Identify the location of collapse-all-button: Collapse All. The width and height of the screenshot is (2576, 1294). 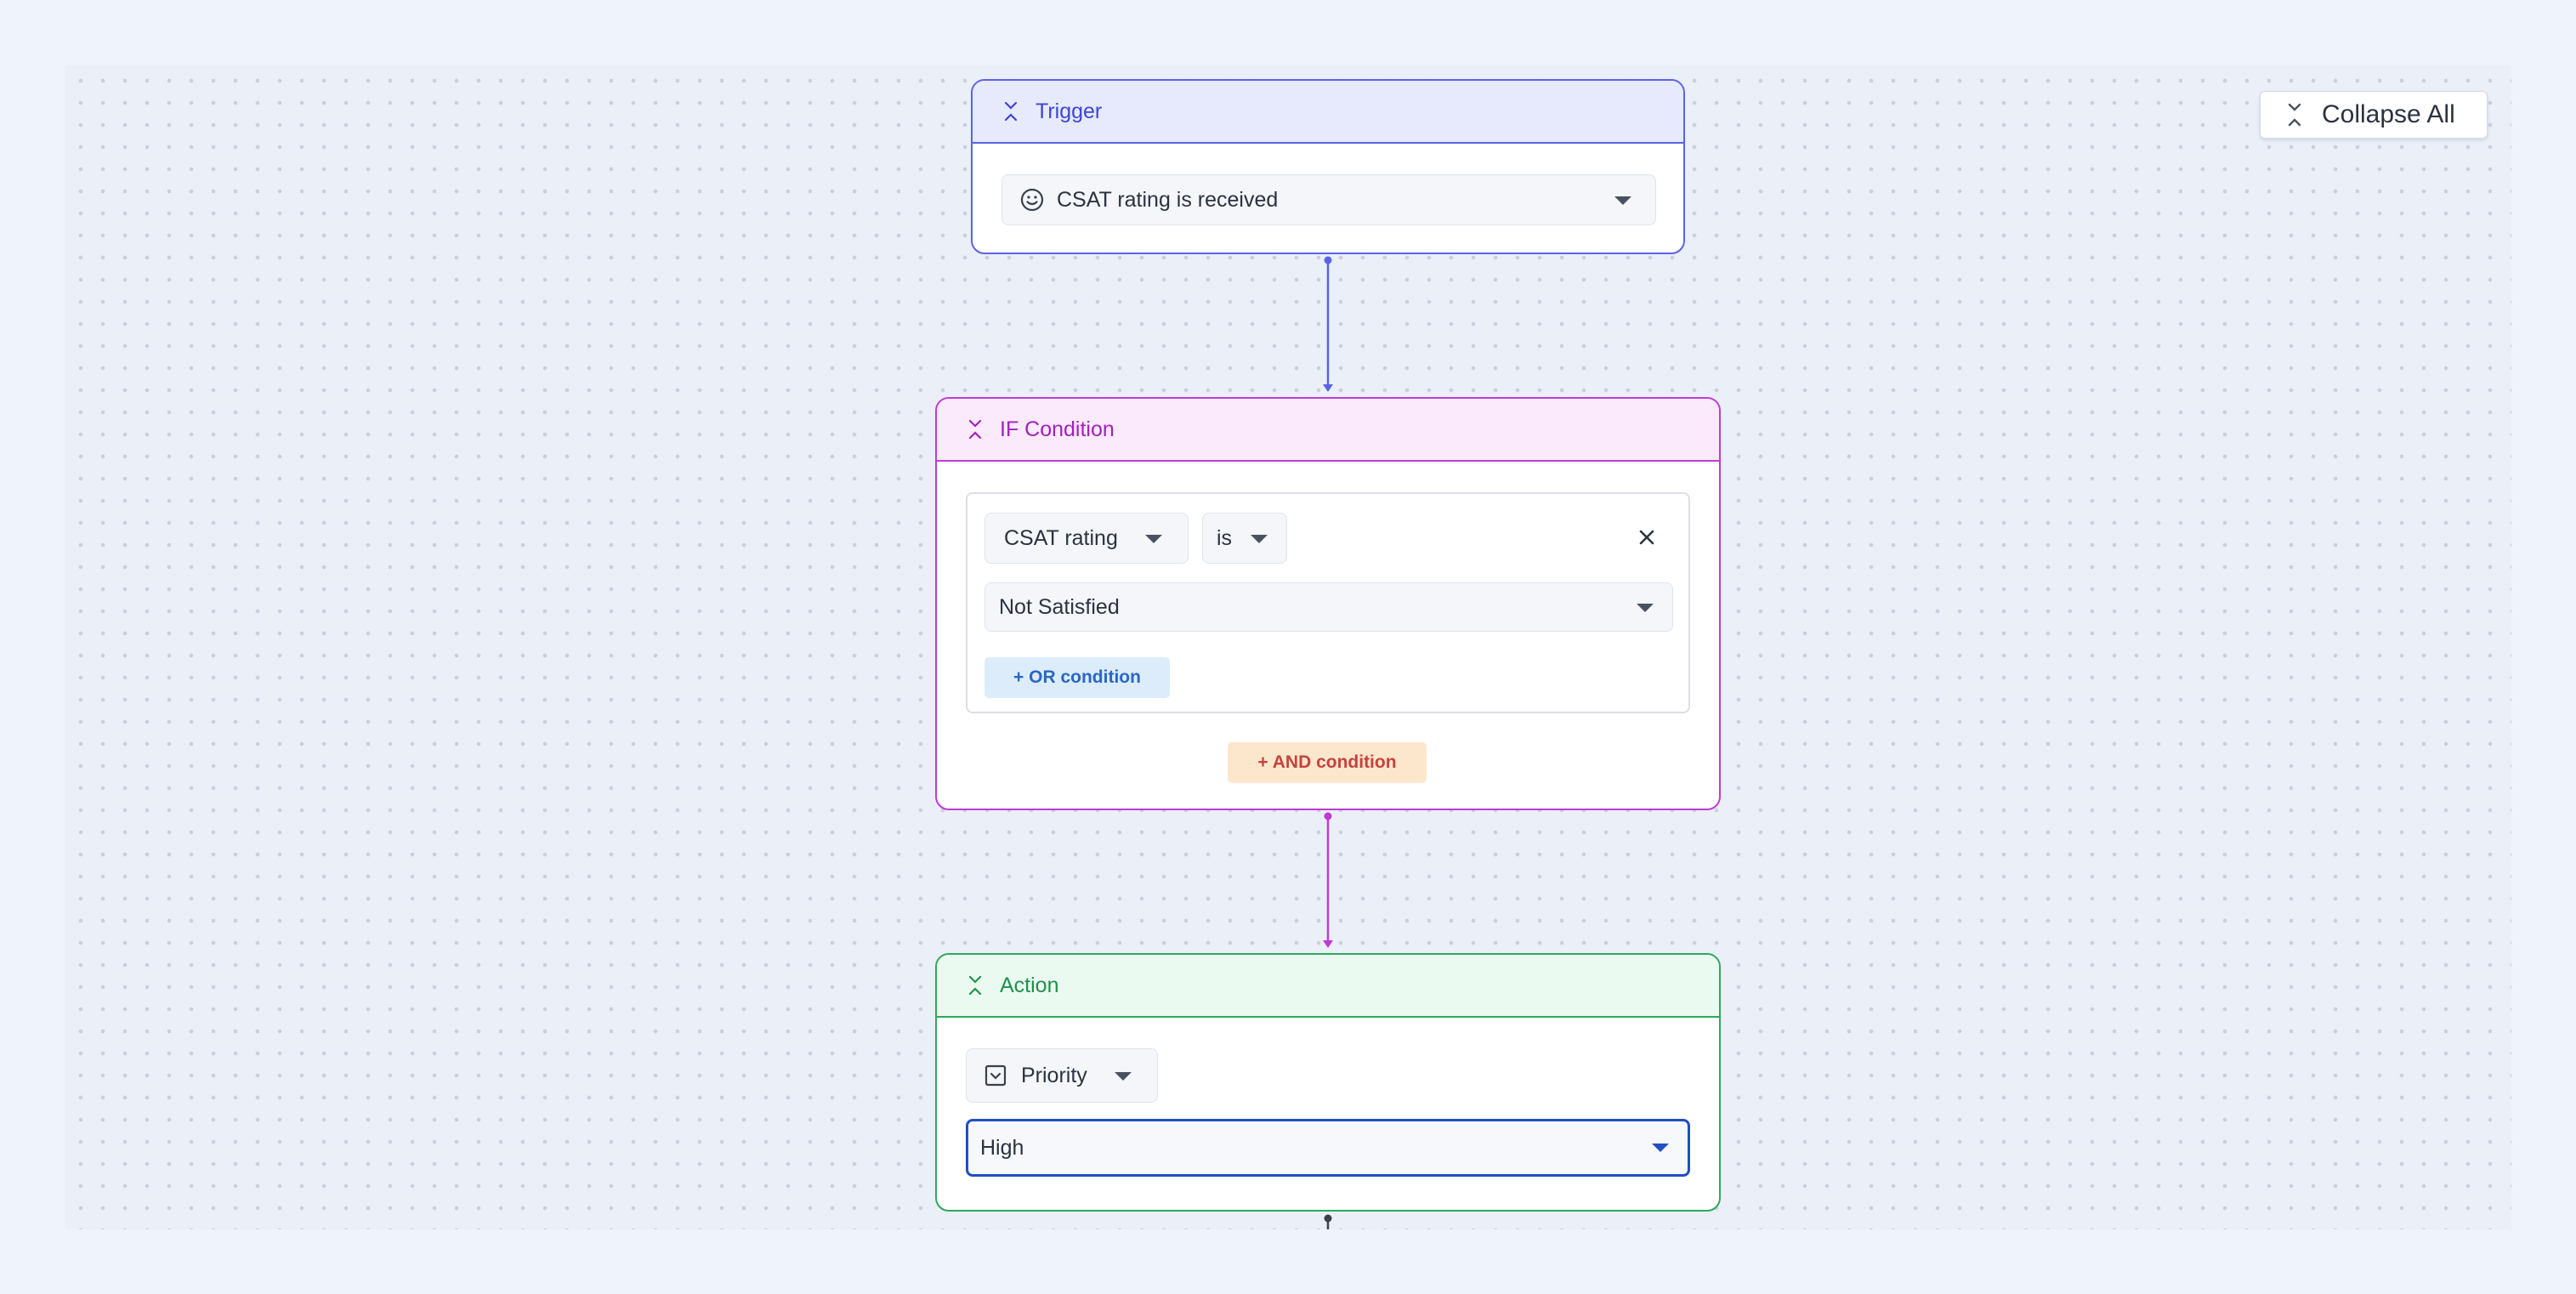
(2374, 115).